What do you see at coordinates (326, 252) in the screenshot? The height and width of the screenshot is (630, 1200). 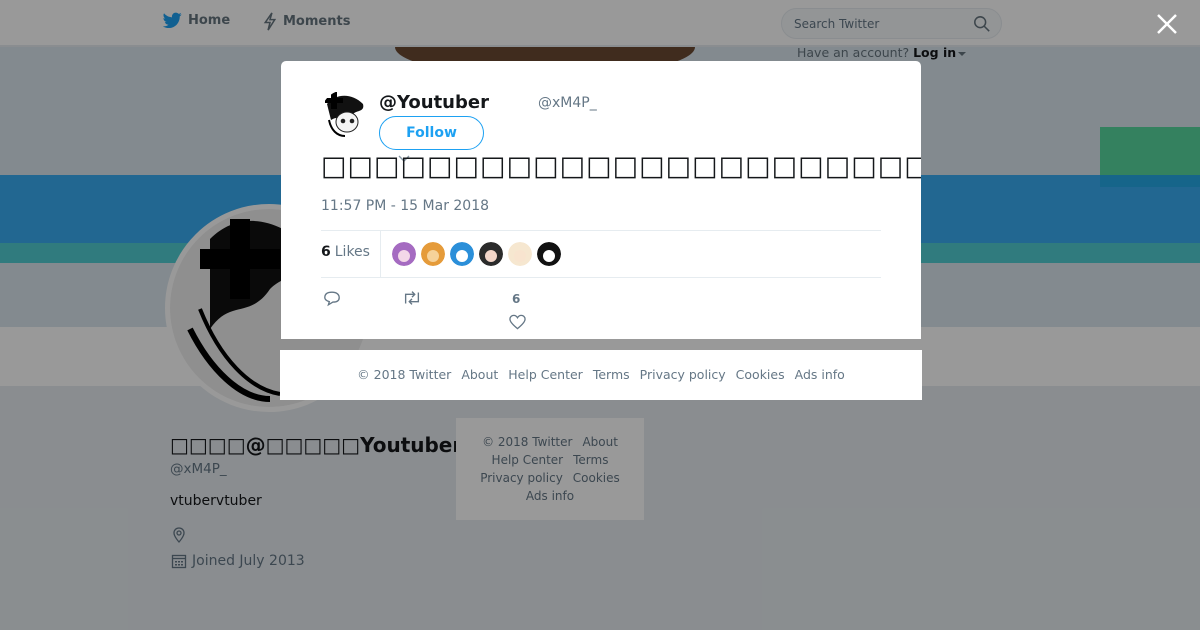 I see `likes-count: 6` at bounding box center [326, 252].